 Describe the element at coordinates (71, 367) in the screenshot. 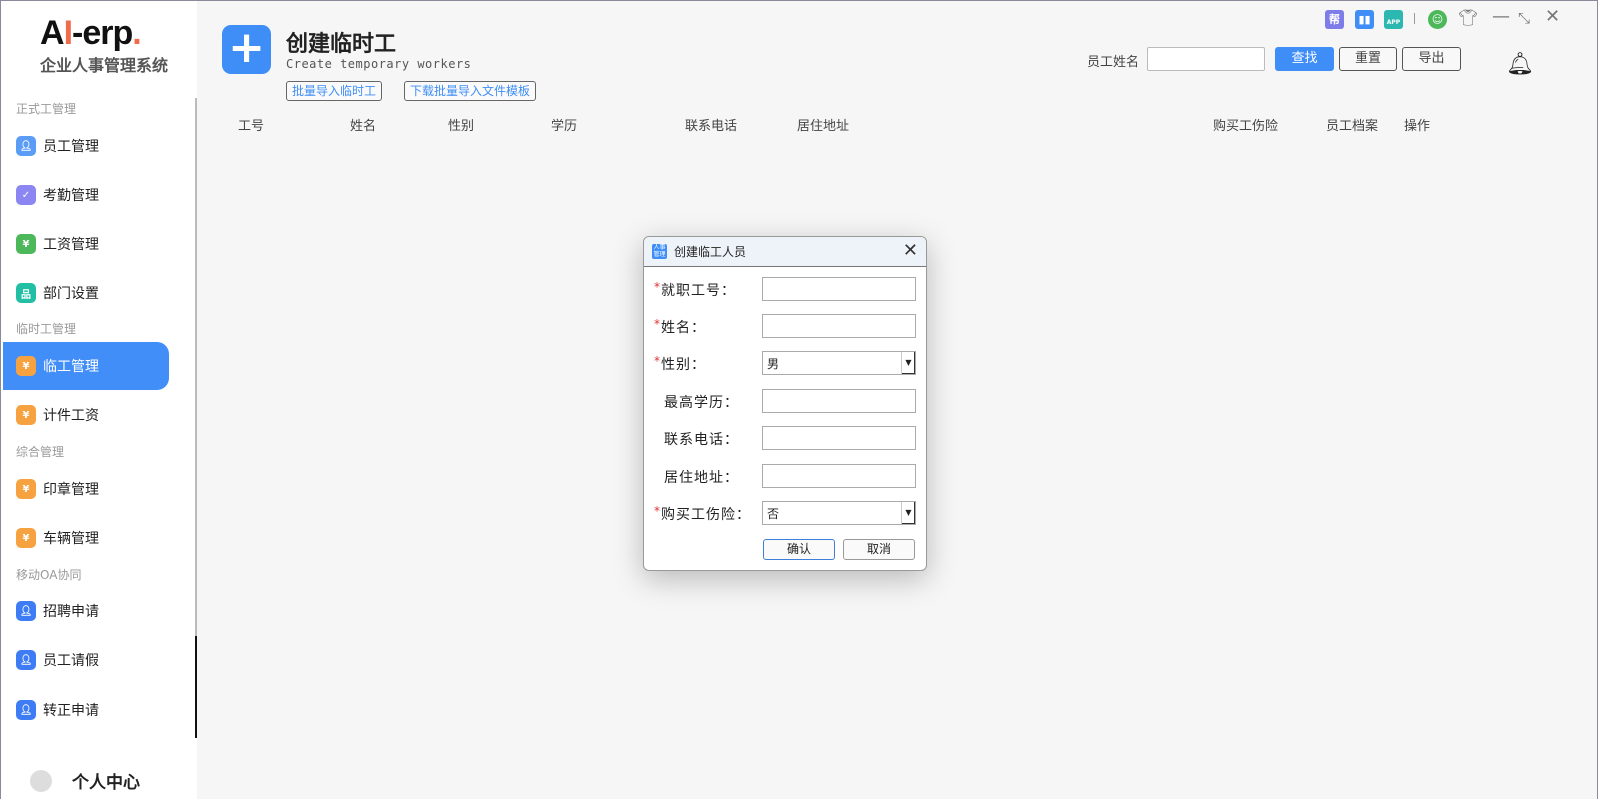

I see `sidebar-item-label: 临工管理` at that location.